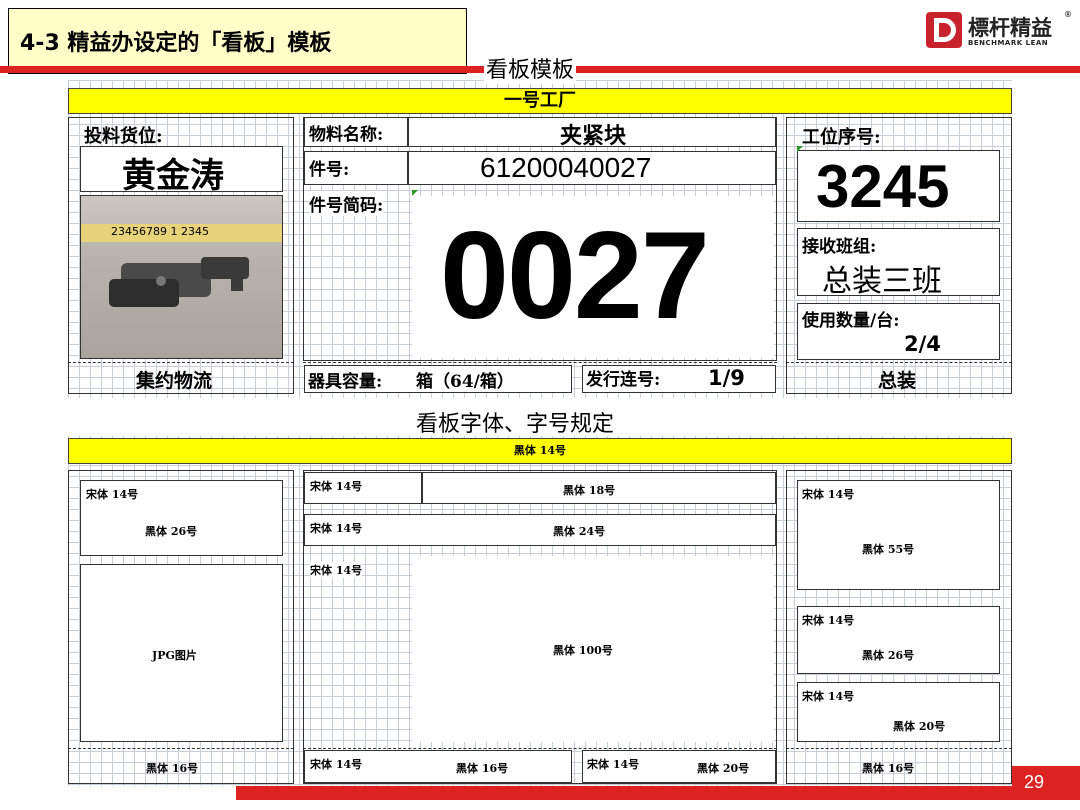 The width and height of the screenshot is (1080, 810). I want to click on company-logo: 標杆精益 ® BENCHMARK LEAN, so click(1001, 32).